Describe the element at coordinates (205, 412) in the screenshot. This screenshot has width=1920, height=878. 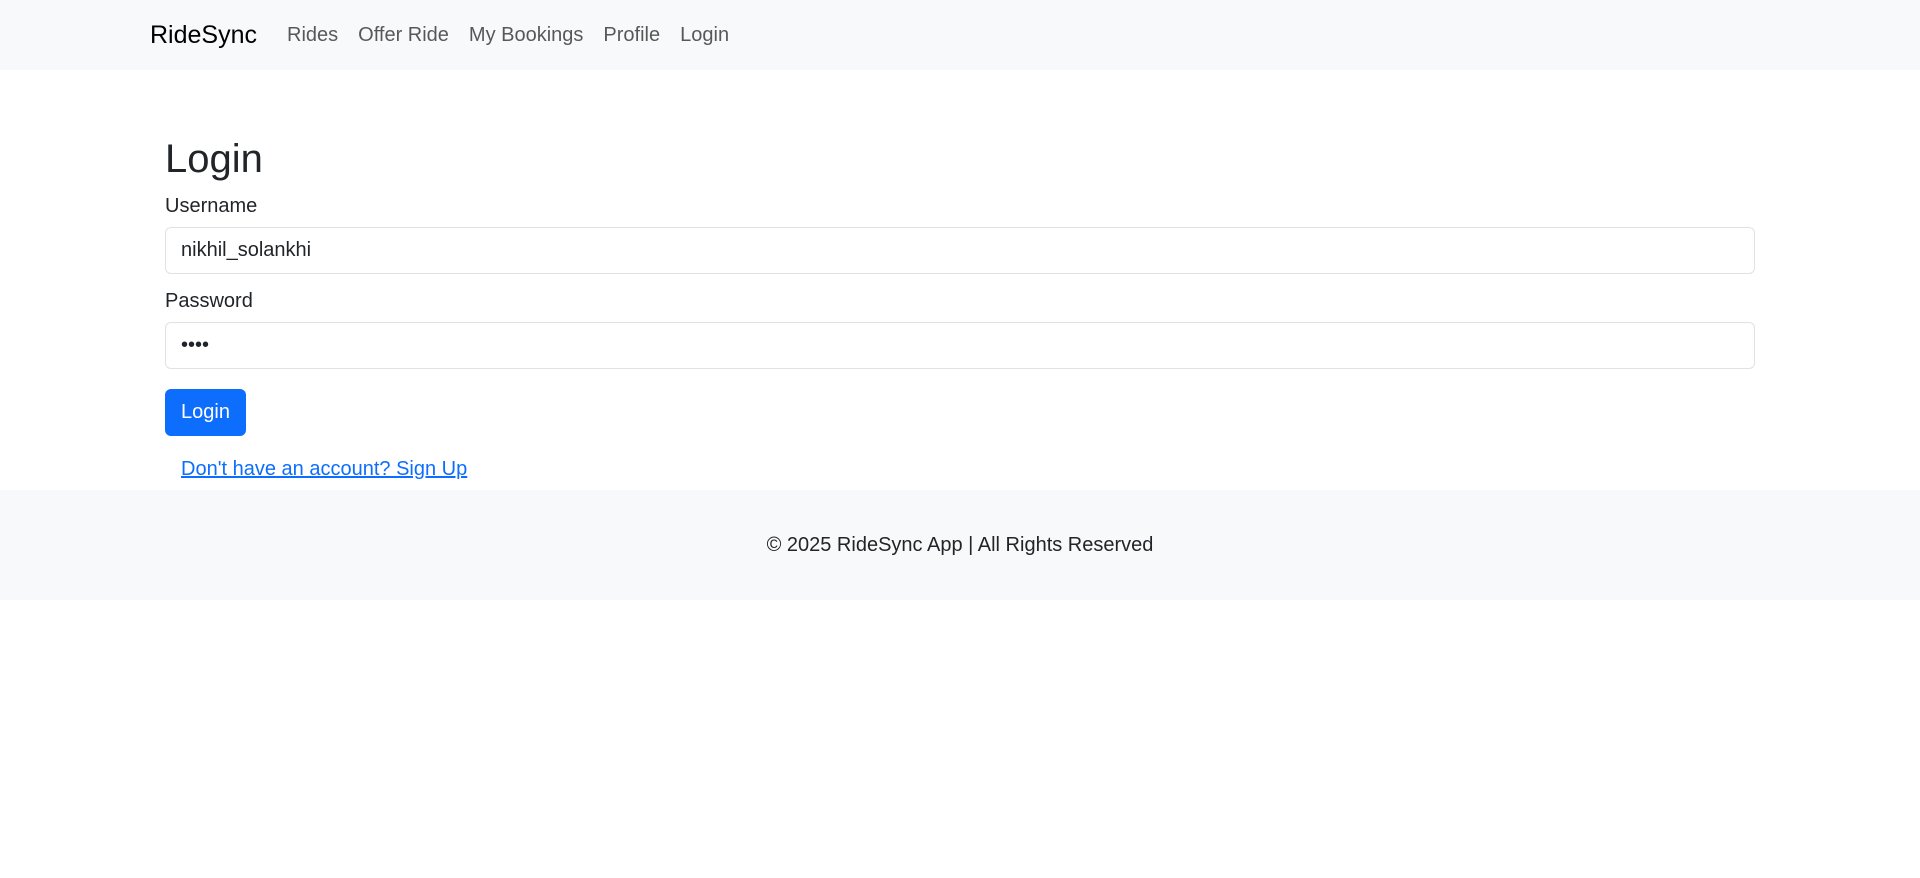
I see `login-button: Login` at that location.